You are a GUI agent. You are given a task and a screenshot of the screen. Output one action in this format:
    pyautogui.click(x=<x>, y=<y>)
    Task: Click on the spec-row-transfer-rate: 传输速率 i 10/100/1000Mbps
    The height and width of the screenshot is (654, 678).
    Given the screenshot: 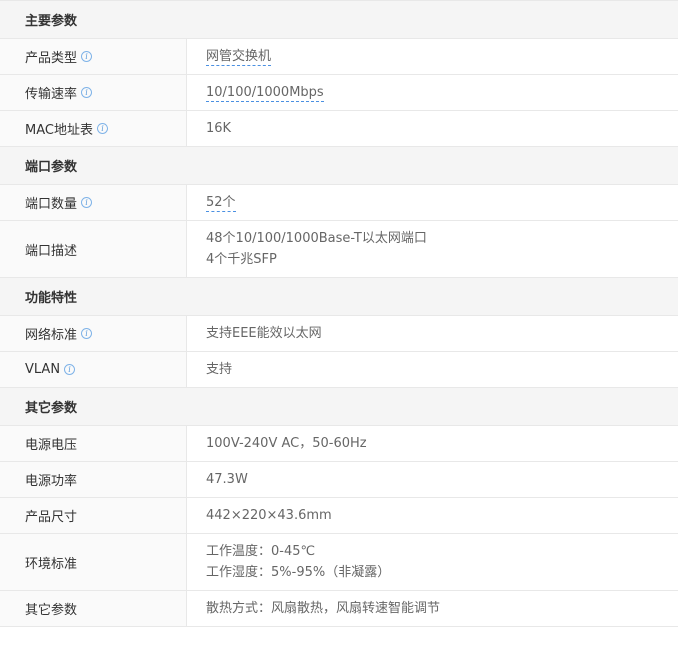 What is the action you would take?
    pyautogui.click(x=339, y=93)
    